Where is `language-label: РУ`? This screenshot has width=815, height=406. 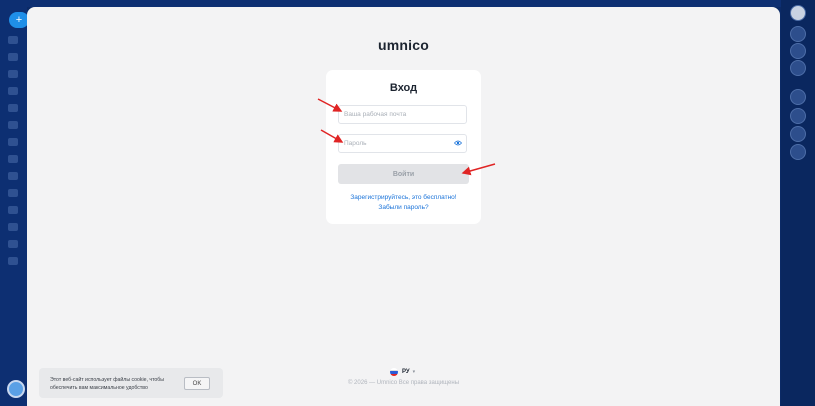 language-label: РУ is located at coordinates (406, 372).